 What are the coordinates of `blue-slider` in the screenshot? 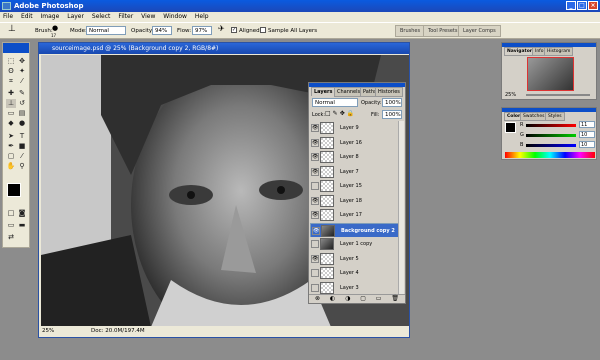 It's located at (551, 145).